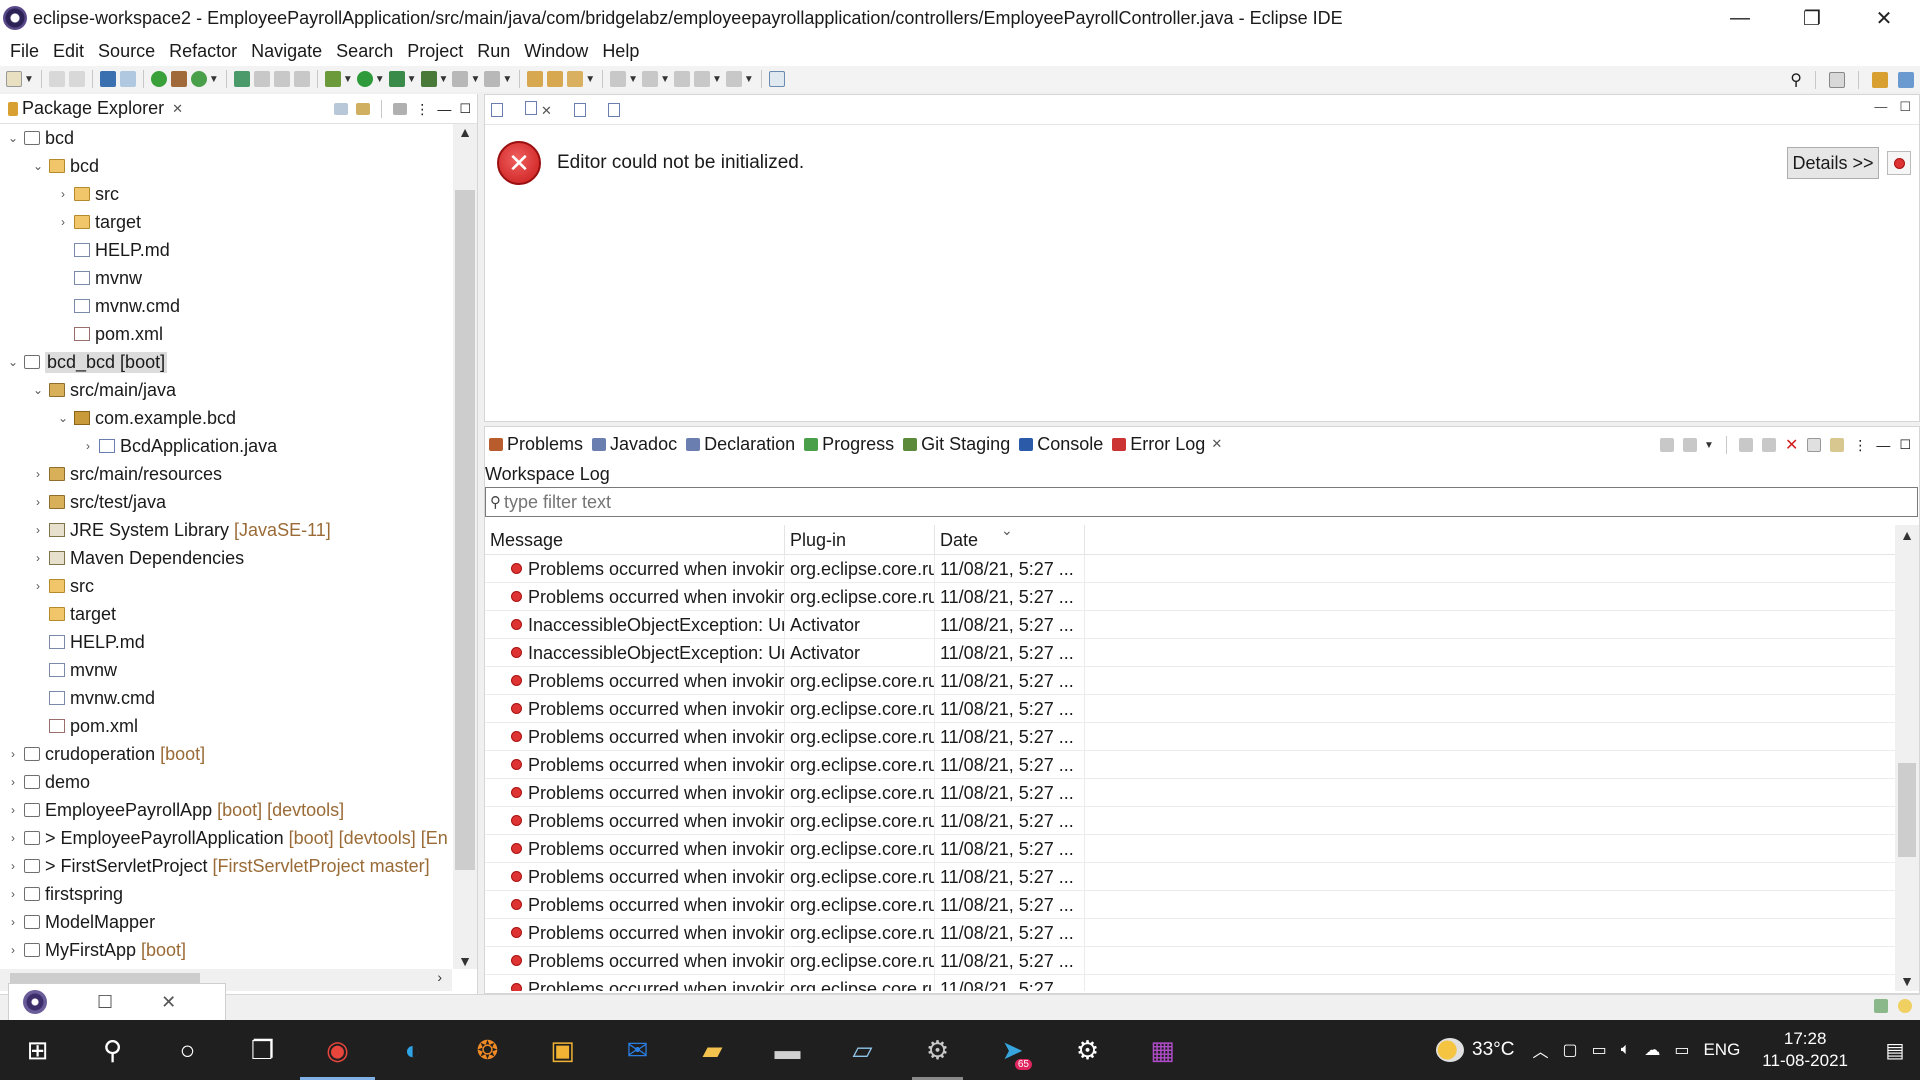  What do you see at coordinates (13, 138) in the screenshot?
I see `expanded-chevron-icon: ⌄` at bounding box center [13, 138].